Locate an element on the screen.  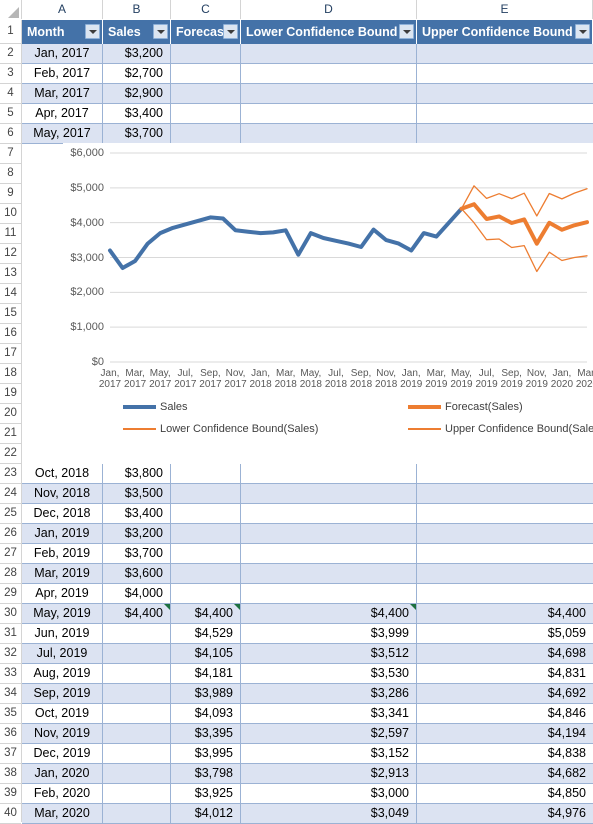
legend-item: Sales is located at coordinates (155, 407).